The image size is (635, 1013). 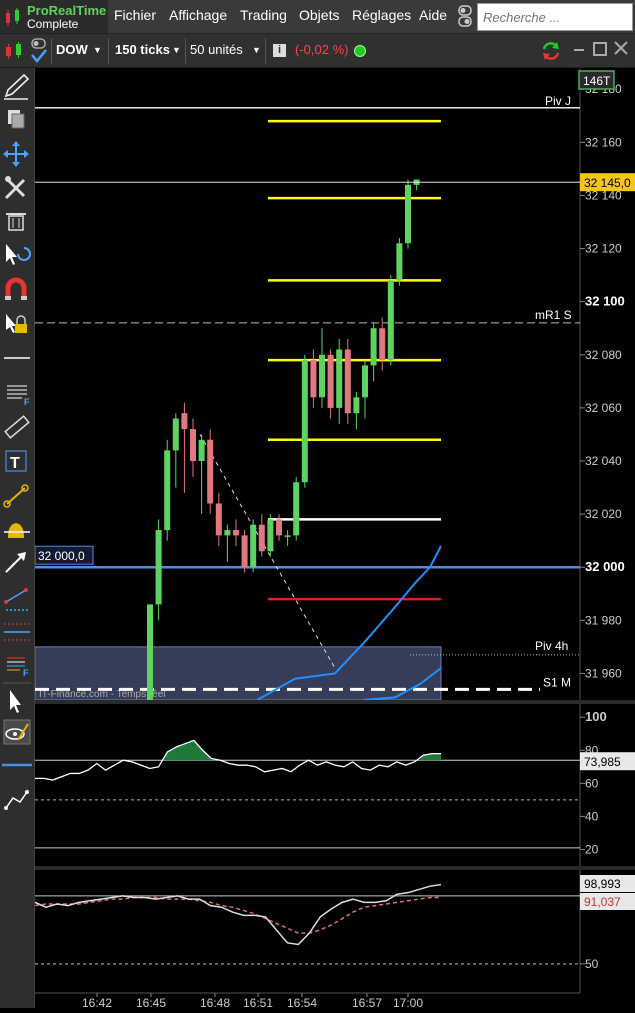 I want to click on menu-aide: Aide, so click(x=433, y=16).